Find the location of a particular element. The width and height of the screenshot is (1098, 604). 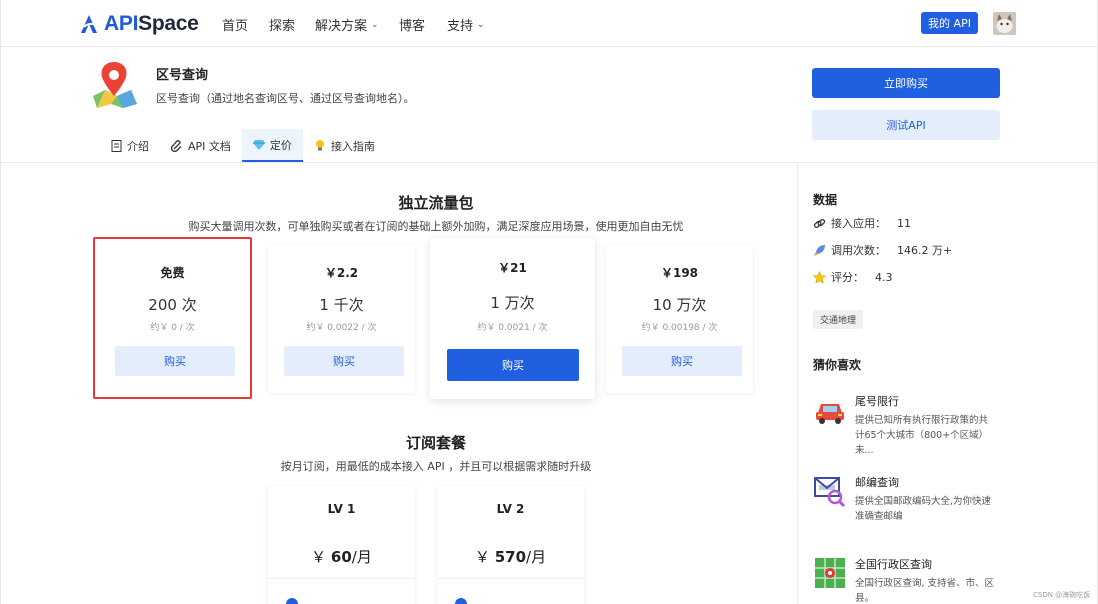

nav-support: 支持 ⌄ is located at coordinates (466, 24).